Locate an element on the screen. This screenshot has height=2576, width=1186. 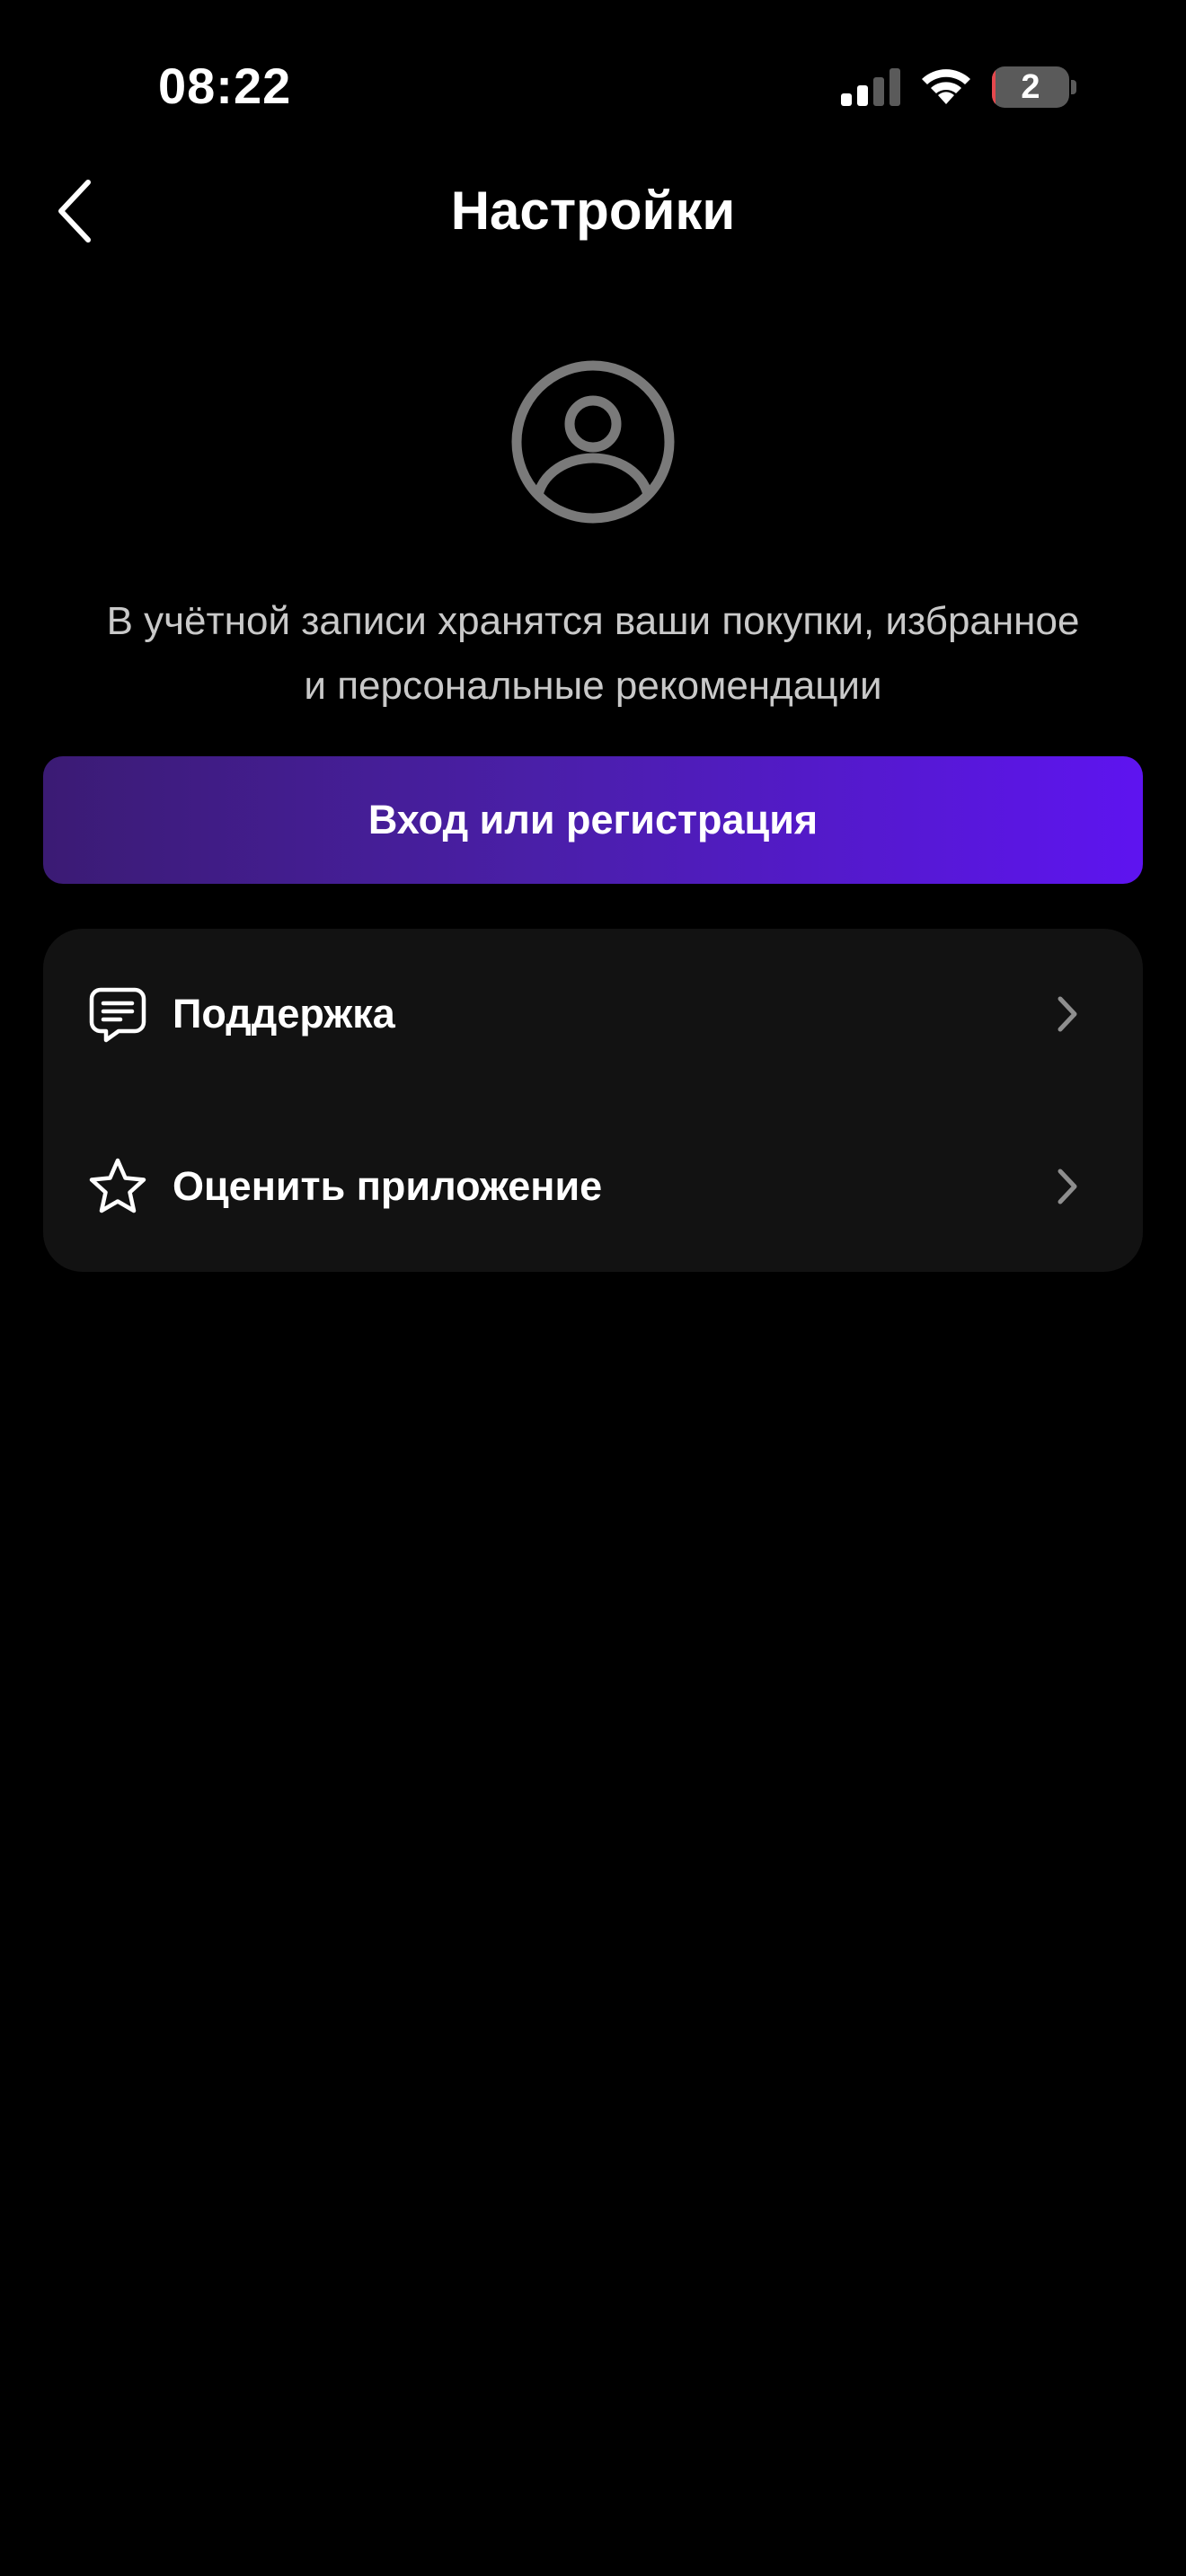
battery-cap is located at coordinates (1073, 87).